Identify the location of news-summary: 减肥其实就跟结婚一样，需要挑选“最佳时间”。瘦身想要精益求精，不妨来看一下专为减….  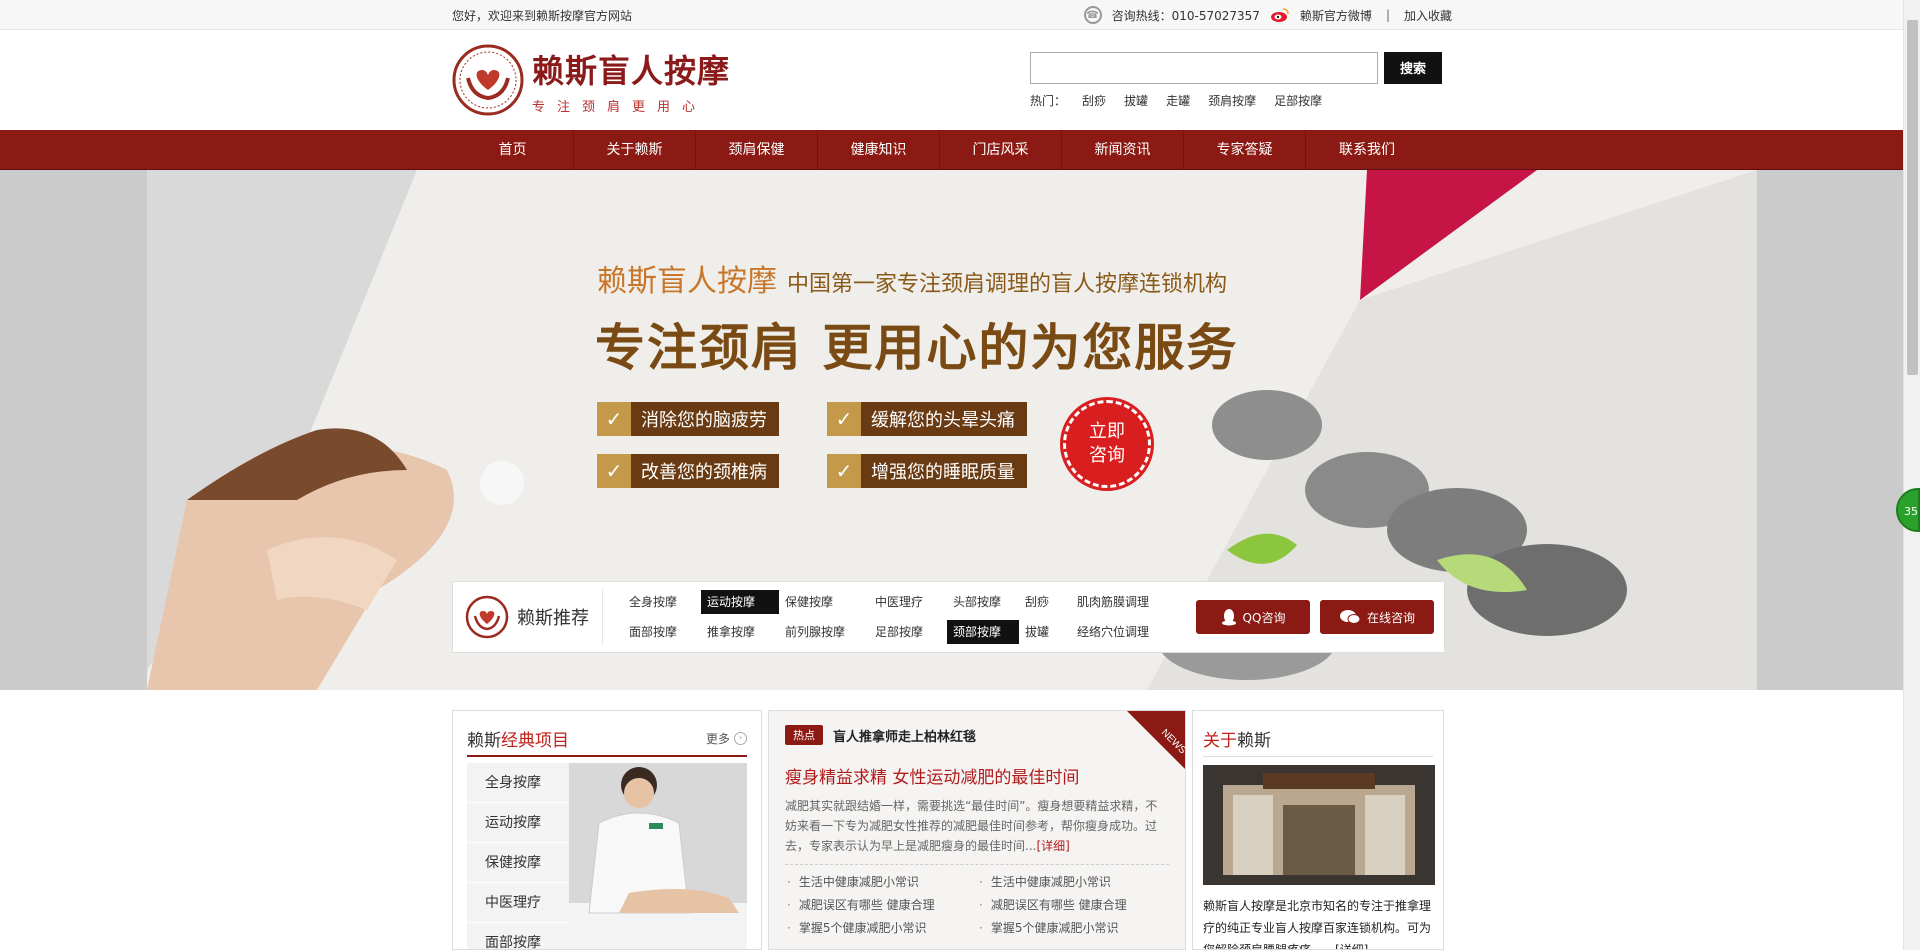
(971, 826).